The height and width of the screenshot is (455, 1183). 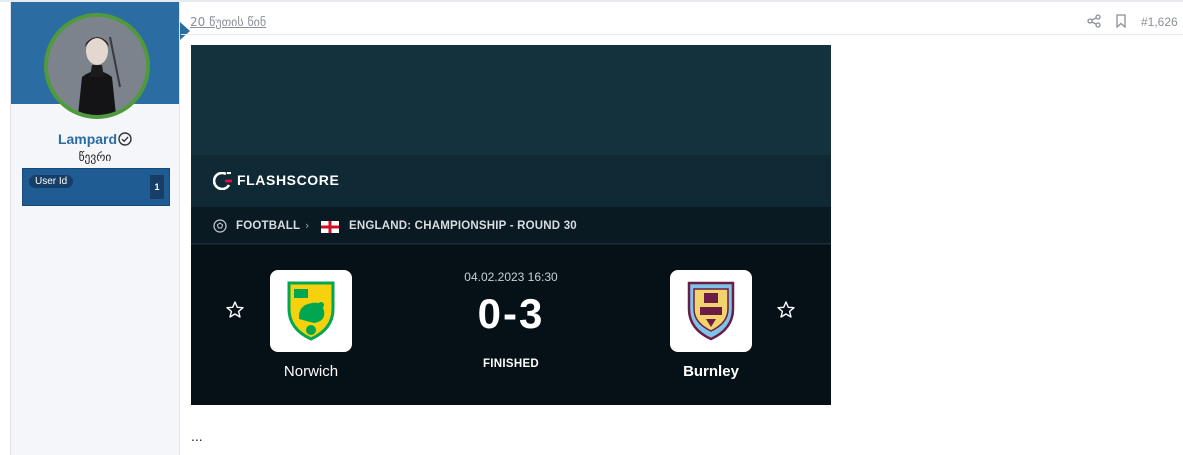 What do you see at coordinates (228, 22) in the screenshot?
I see `post-date-link: 20 წუთის წინ` at bounding box center [228, 22].